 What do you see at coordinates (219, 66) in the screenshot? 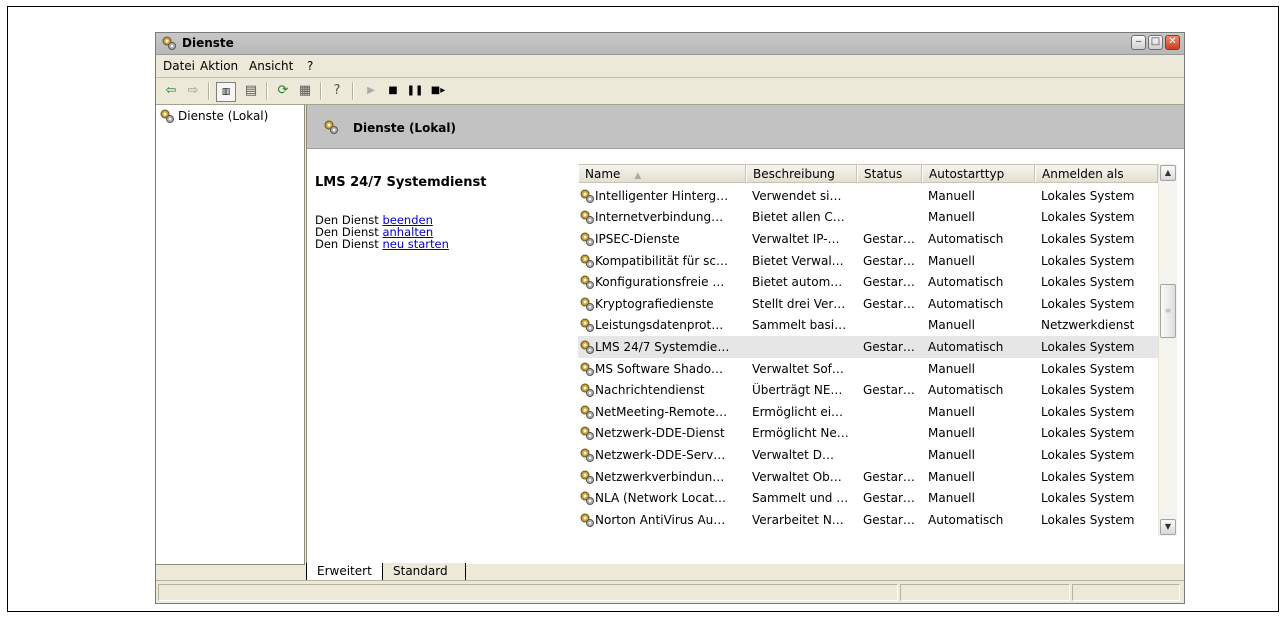
I see `menu-aktion: Aktion` at bounding box center [219, 66].